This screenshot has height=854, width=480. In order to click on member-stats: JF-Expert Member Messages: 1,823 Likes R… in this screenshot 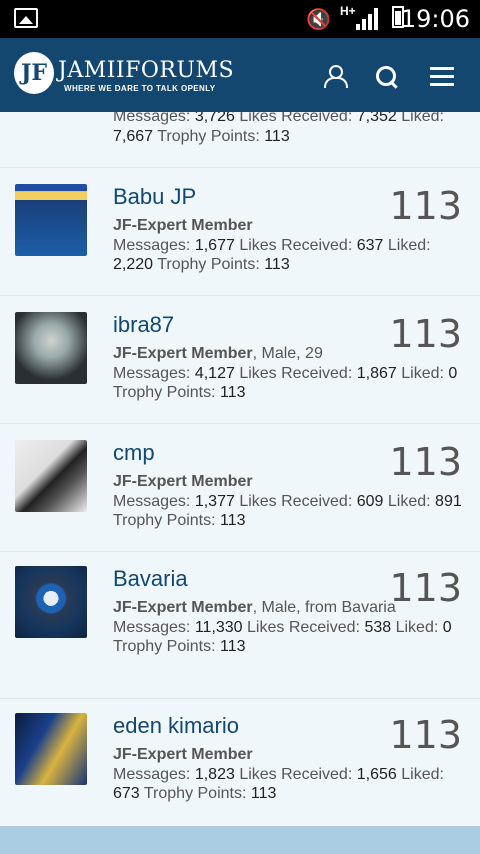, I will do `click(278, 774)`.